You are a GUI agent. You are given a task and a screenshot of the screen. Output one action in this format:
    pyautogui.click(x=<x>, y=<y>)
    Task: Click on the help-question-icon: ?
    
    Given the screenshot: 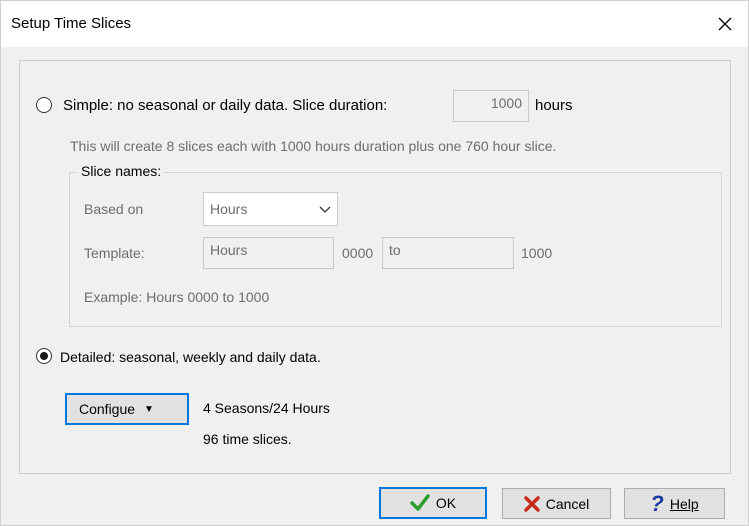 What is the action you would take?
    pyautogui.click(x=657, y=503)
    